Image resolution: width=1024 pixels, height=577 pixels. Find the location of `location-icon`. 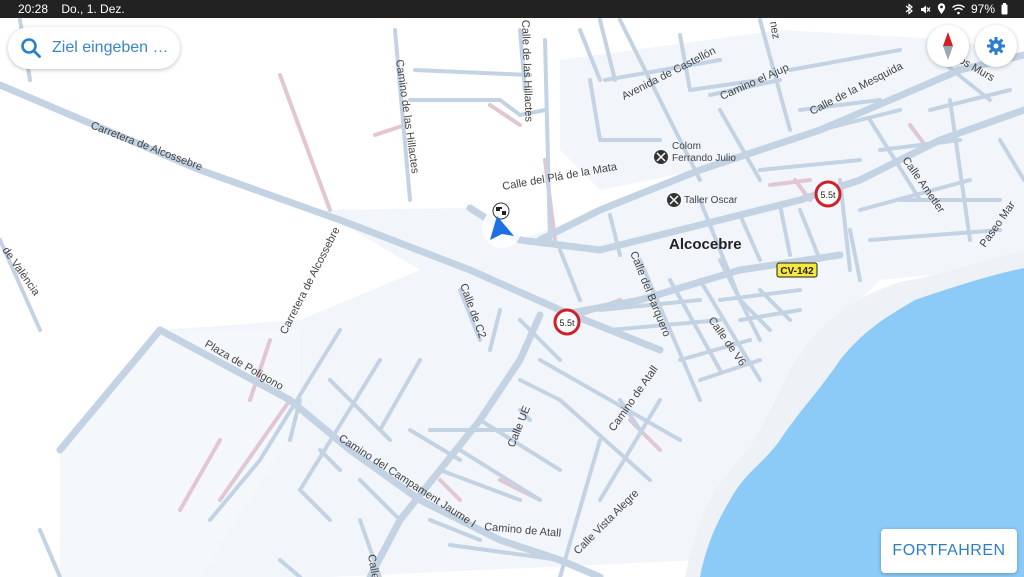

location-icon is located at coordinates (941, 8).